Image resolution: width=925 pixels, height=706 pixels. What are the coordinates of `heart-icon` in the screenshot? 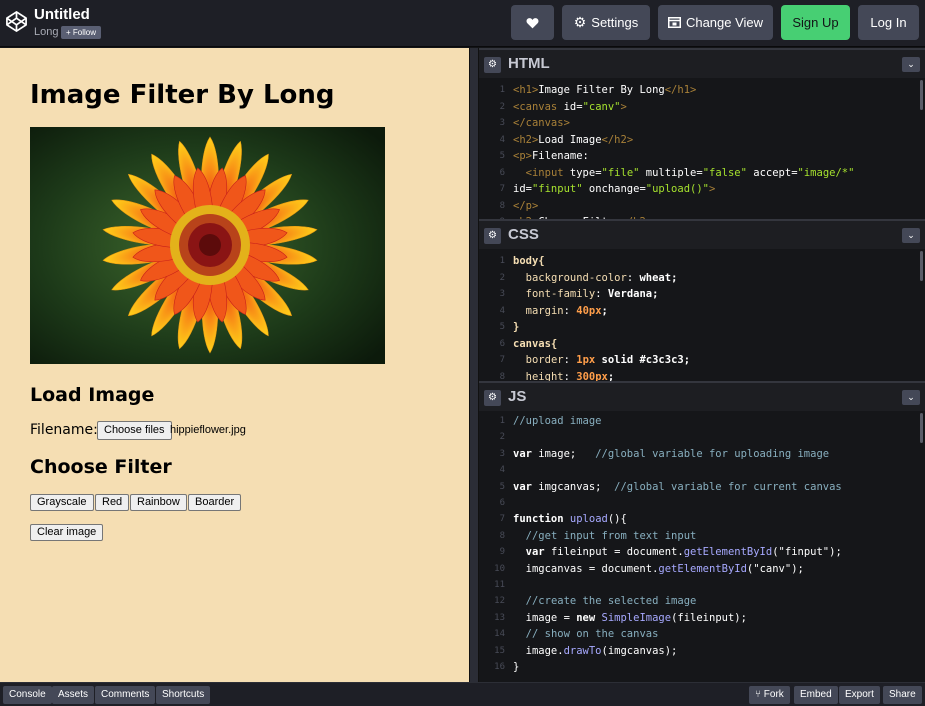 It's located at (532, 22).